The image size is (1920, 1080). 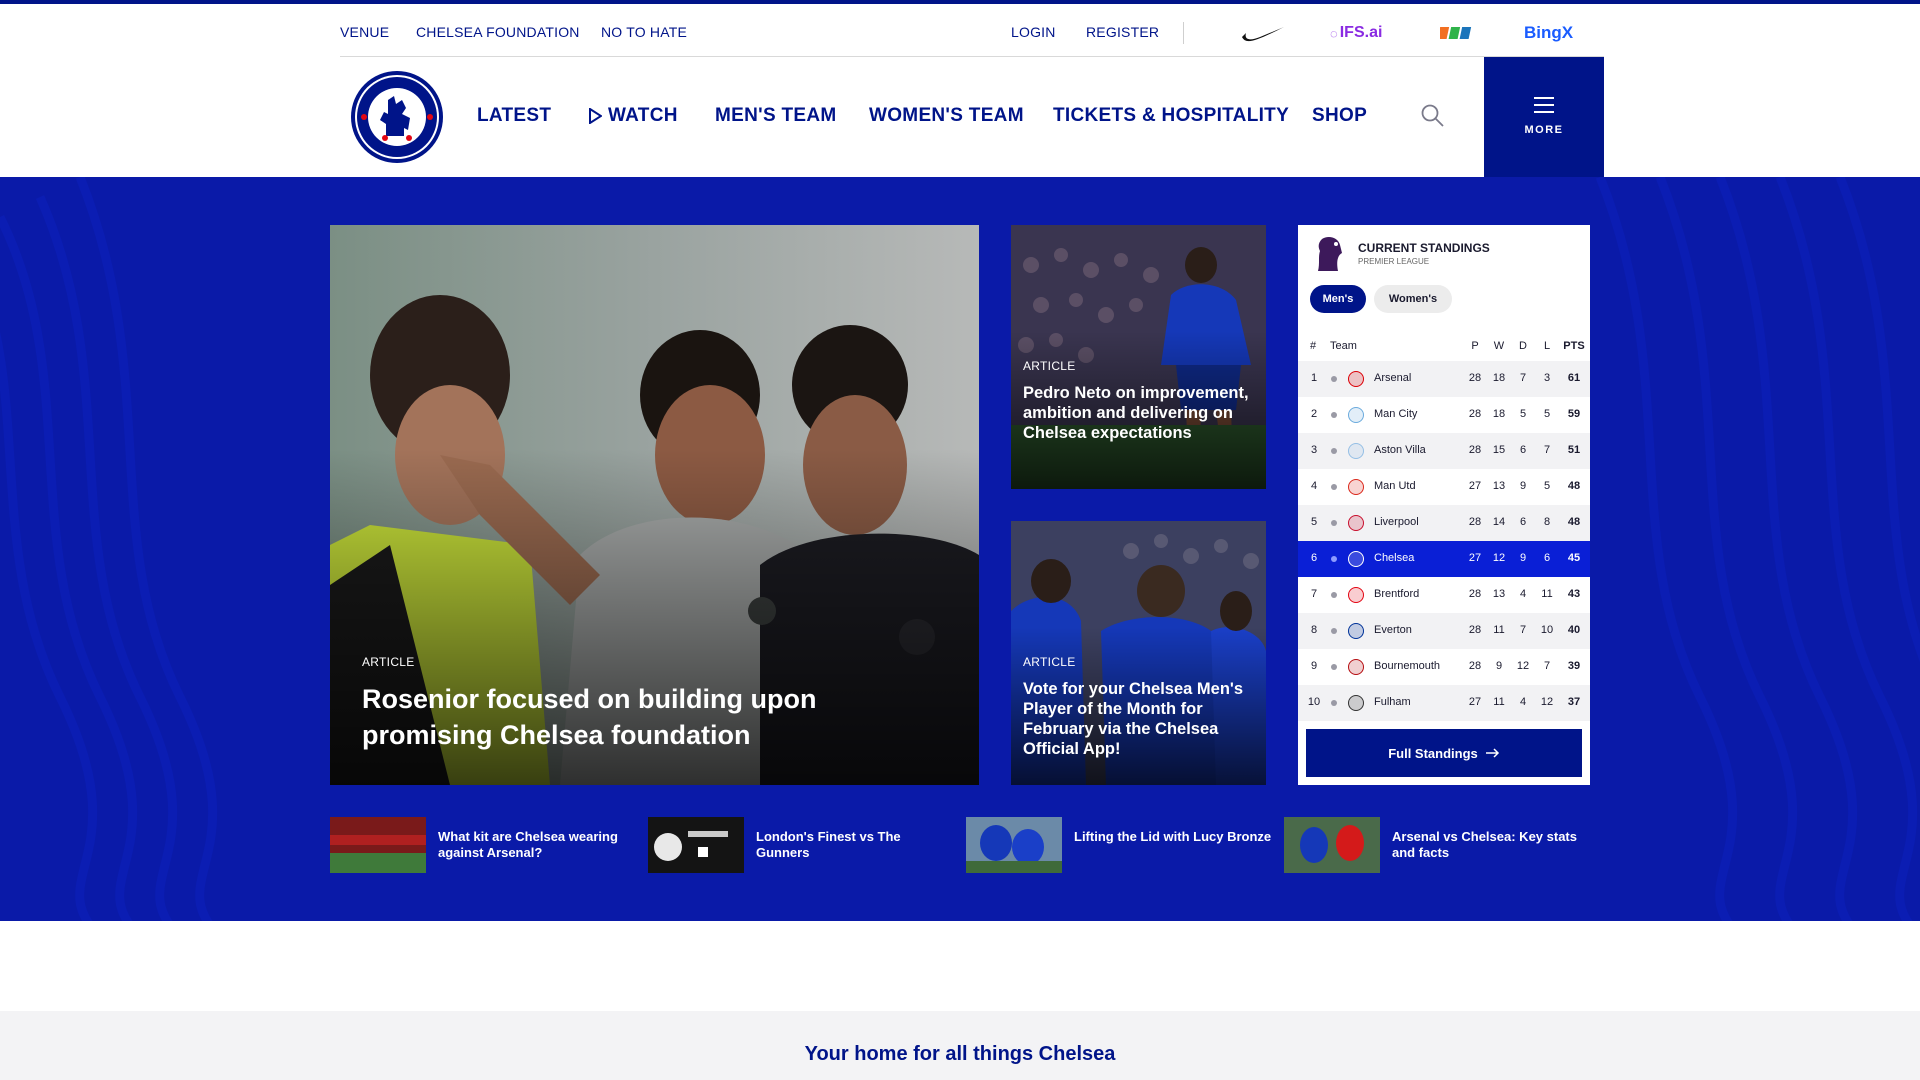 I want to click on row-won: 11, so click(x=1499, y=630).